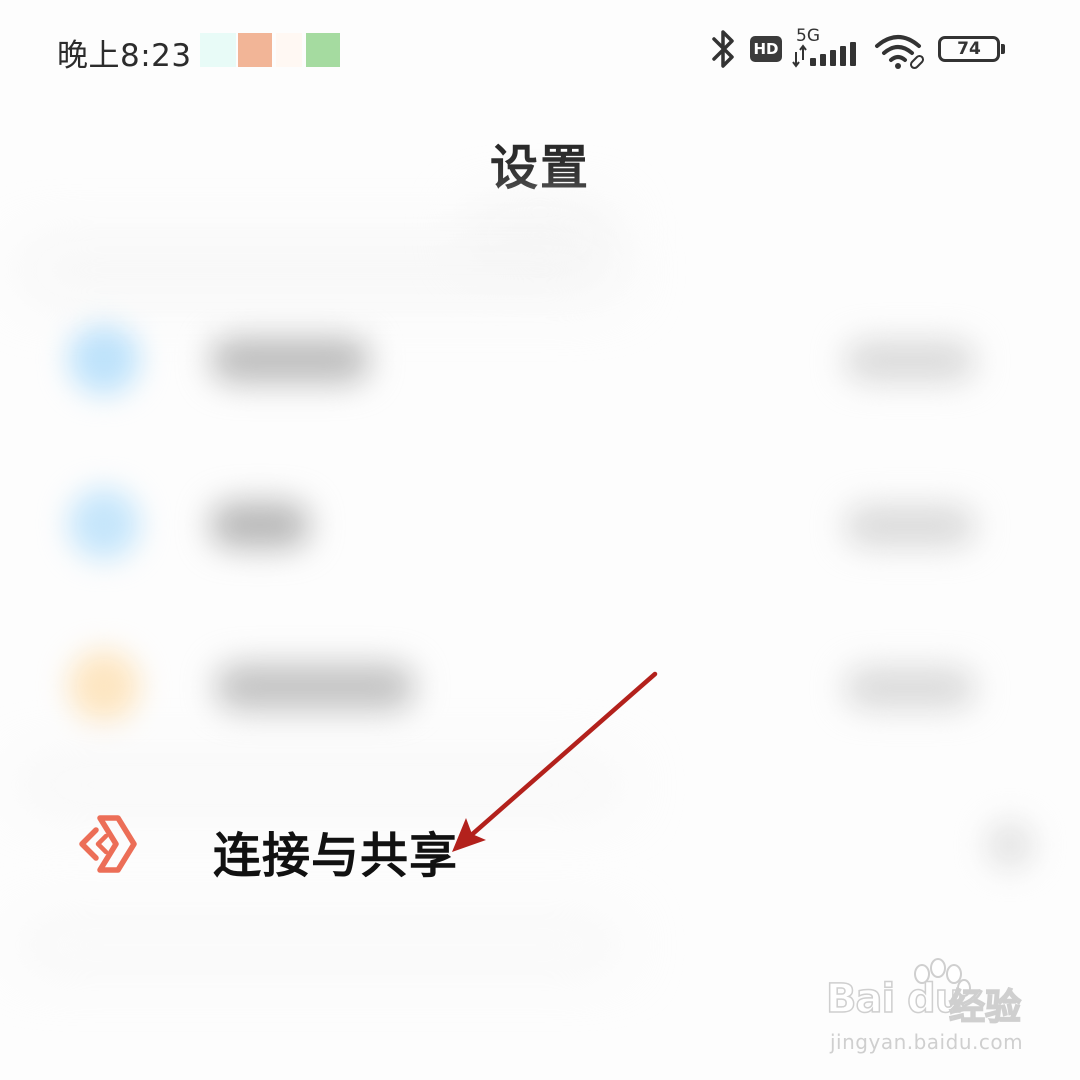 The height and width of the screenshot is (1080, 1080). What do you see at coordinates (985, 1007) in the screenshot?
I see `baidu-jingyan-text: 经验` at bounding box center [985, 1007].